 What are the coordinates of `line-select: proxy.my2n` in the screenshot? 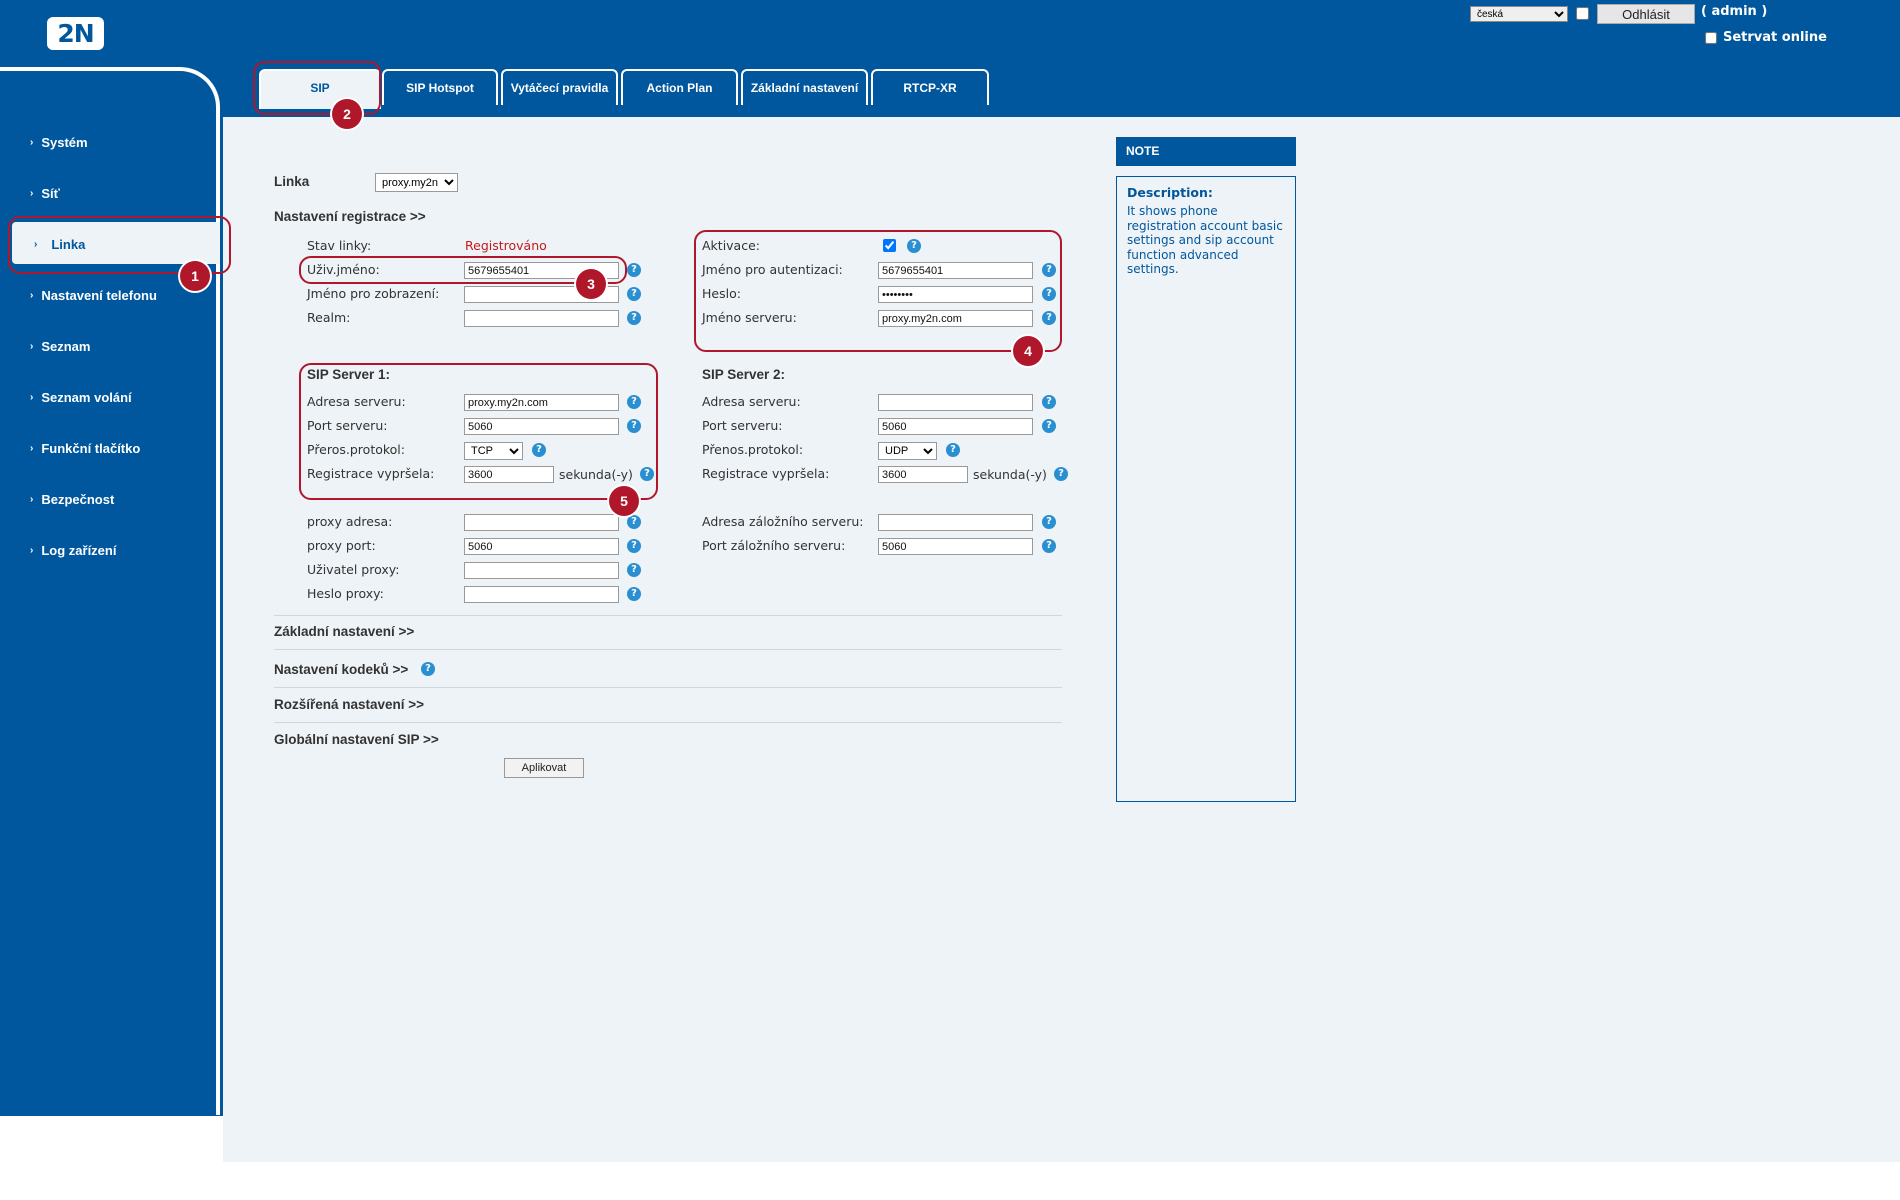 It's located at (416, 182).